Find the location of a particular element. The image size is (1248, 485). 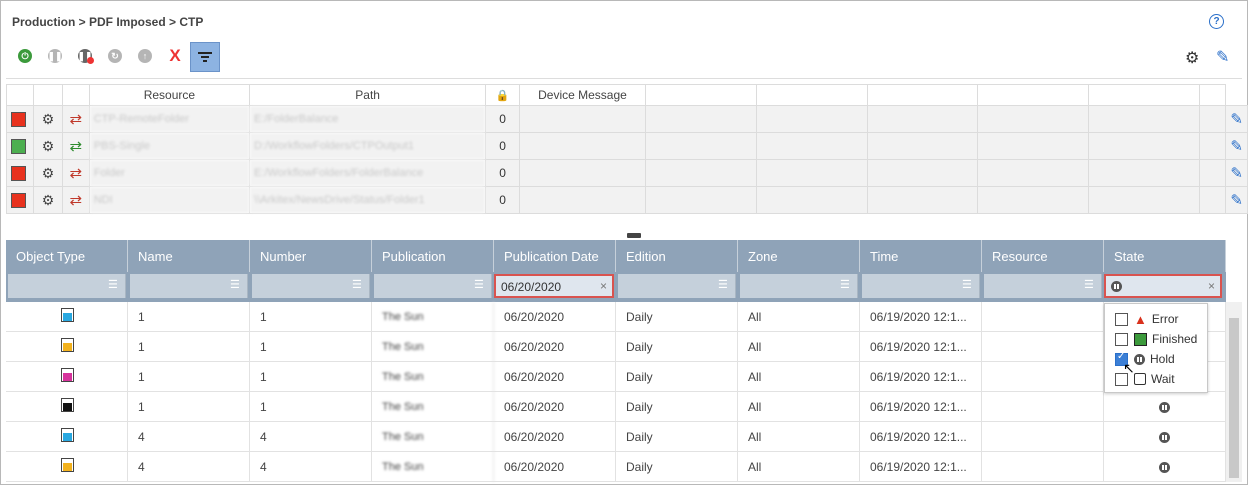

upload-icon: ↑ is located at coordinates (145, 56).